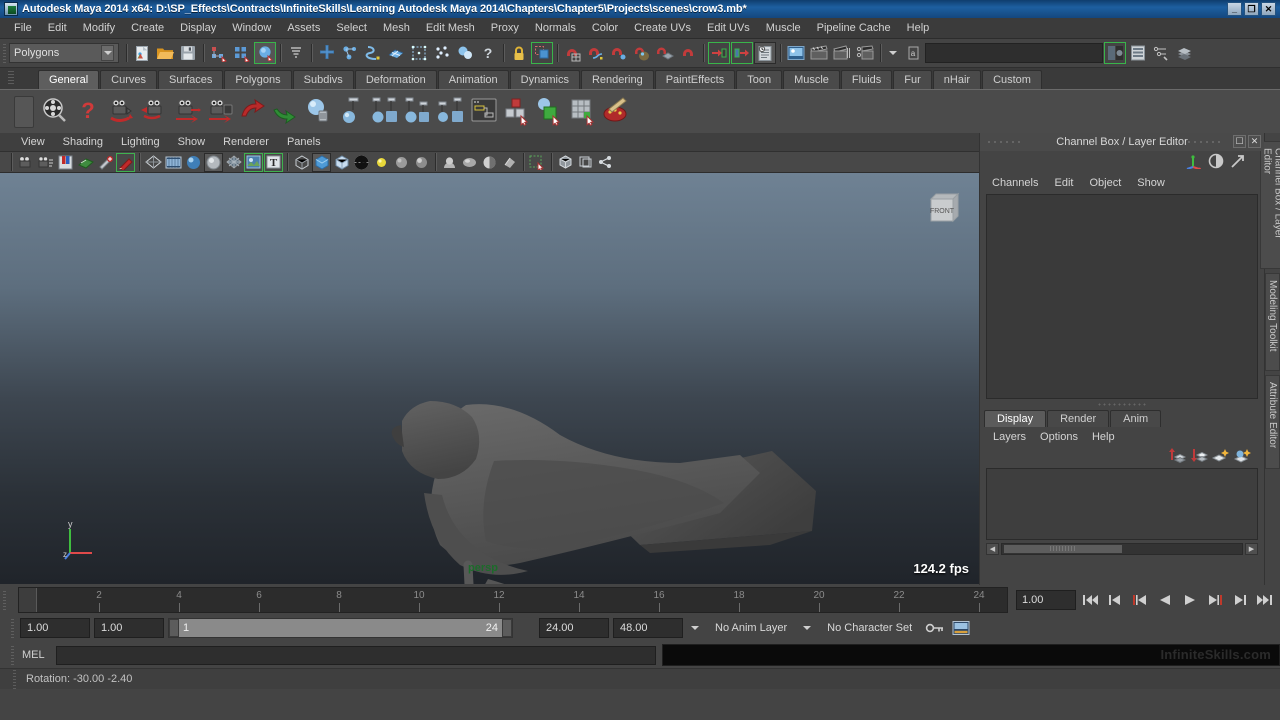  I want to click on current-time-indicator, so click(28, 599).